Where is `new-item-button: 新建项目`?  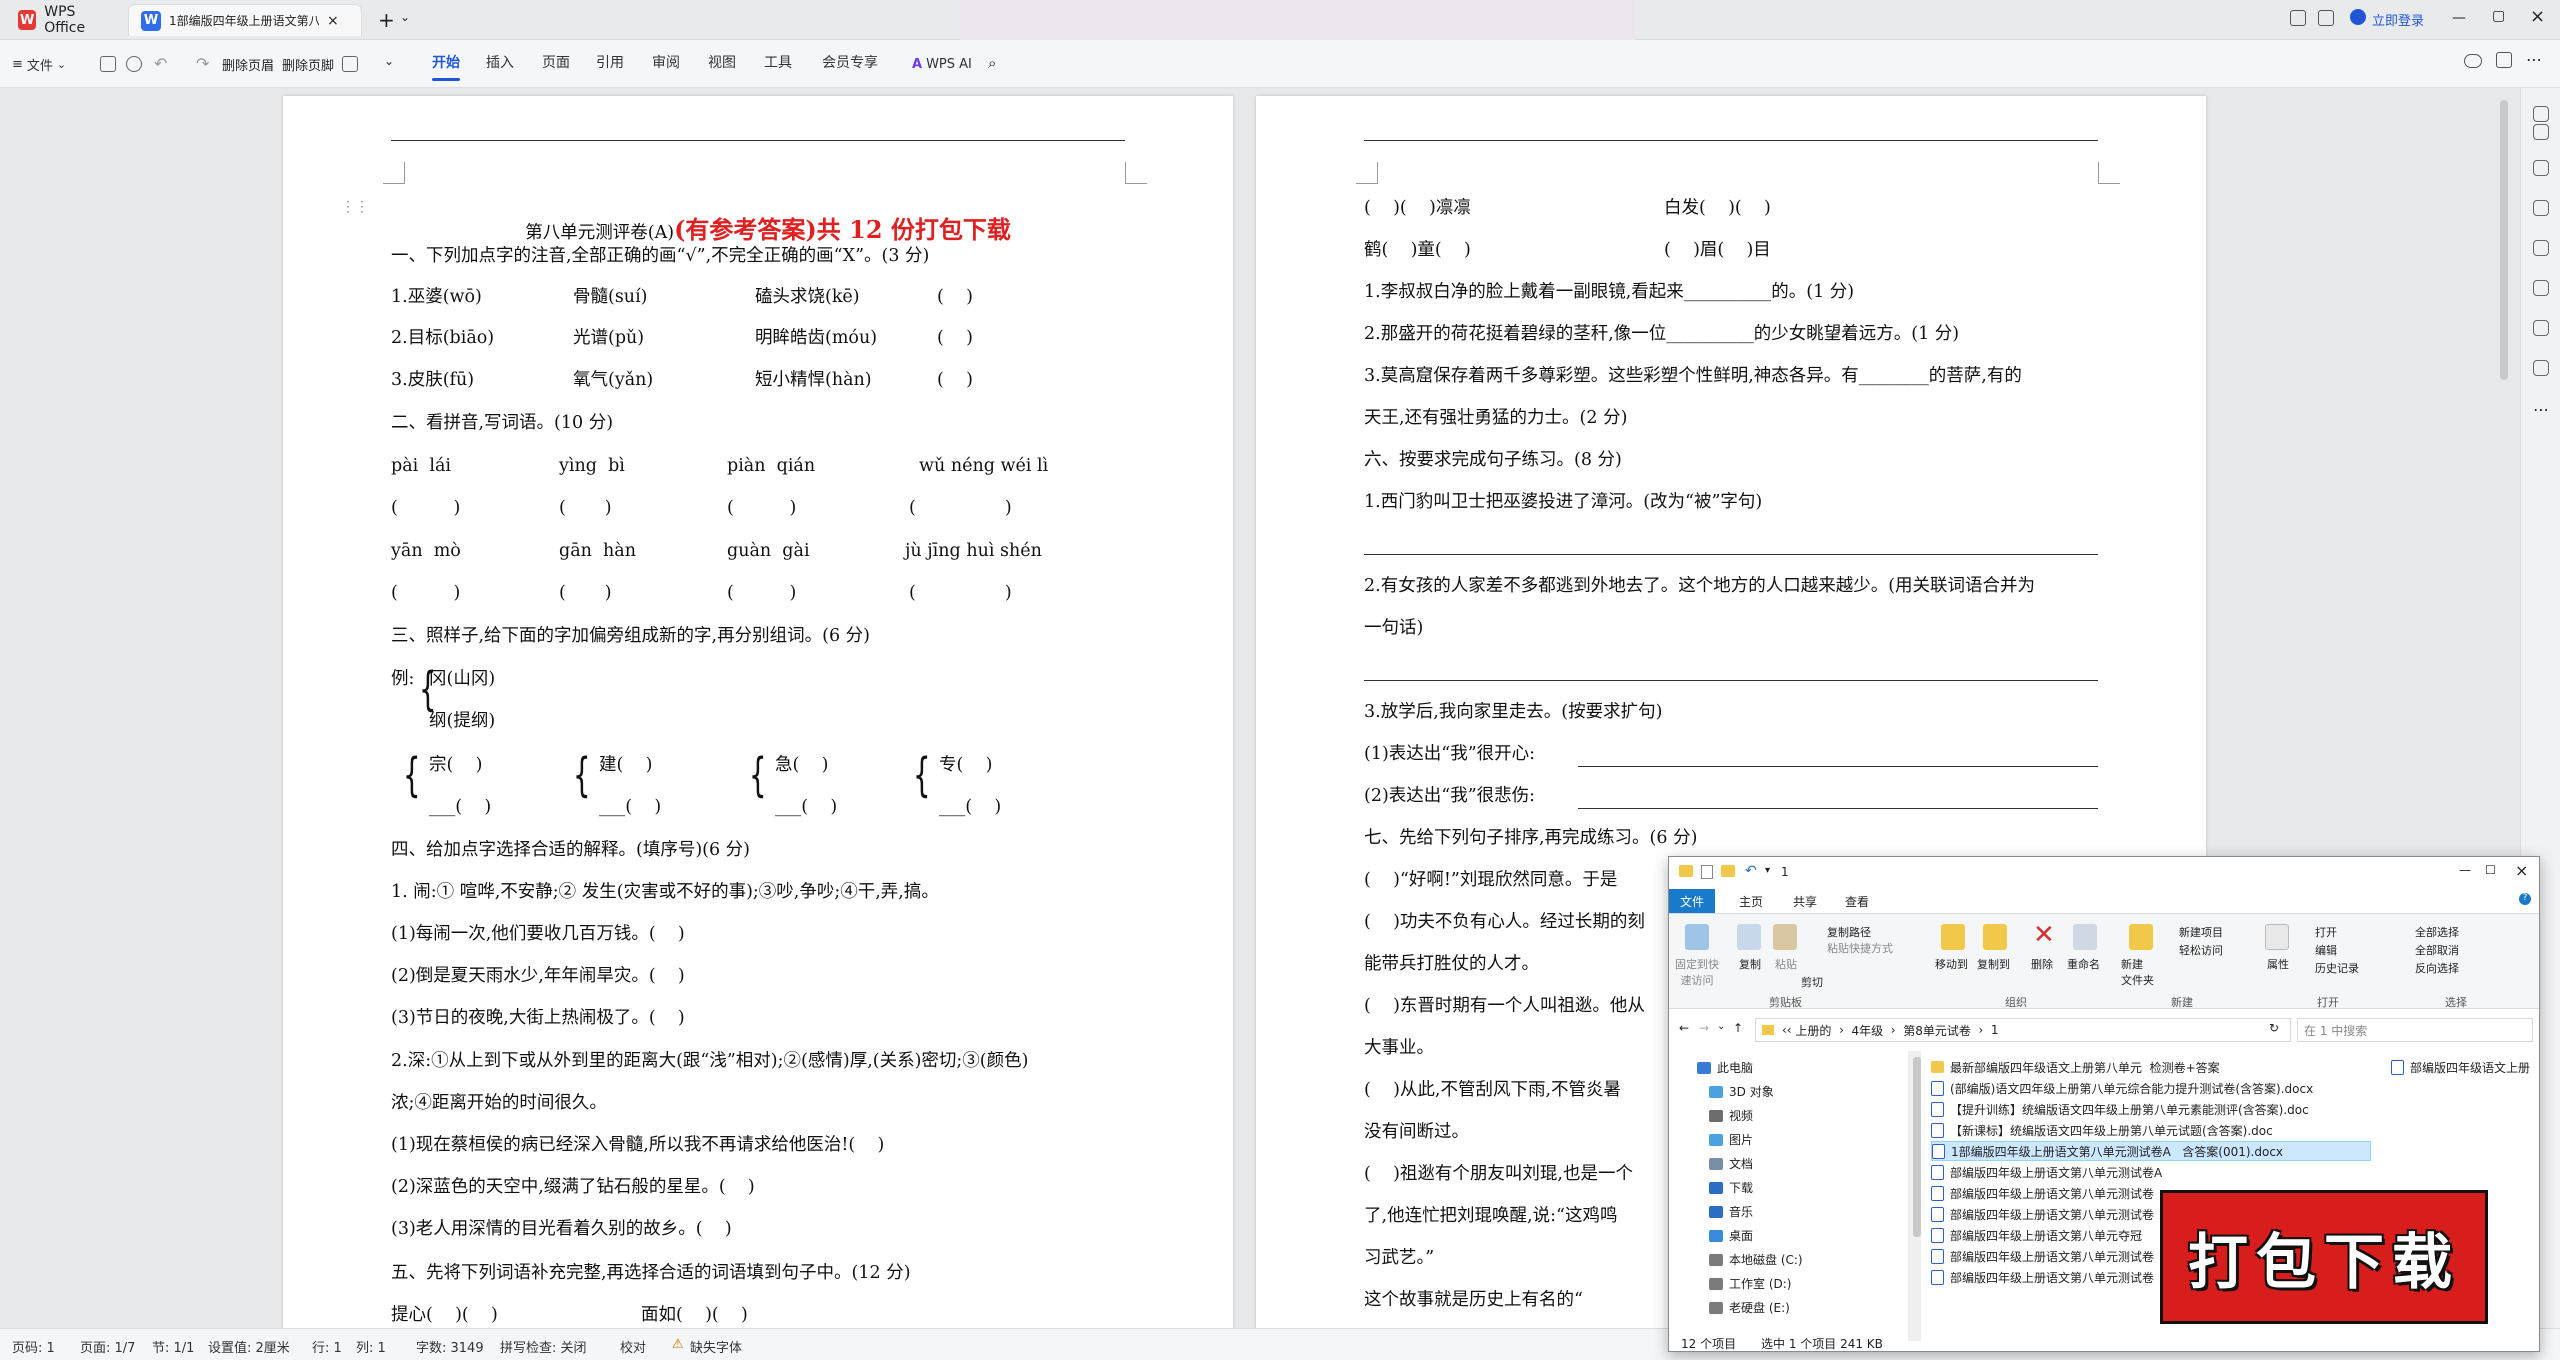 new-item-button: 新建项目 is located at coordinates (2201, 932).